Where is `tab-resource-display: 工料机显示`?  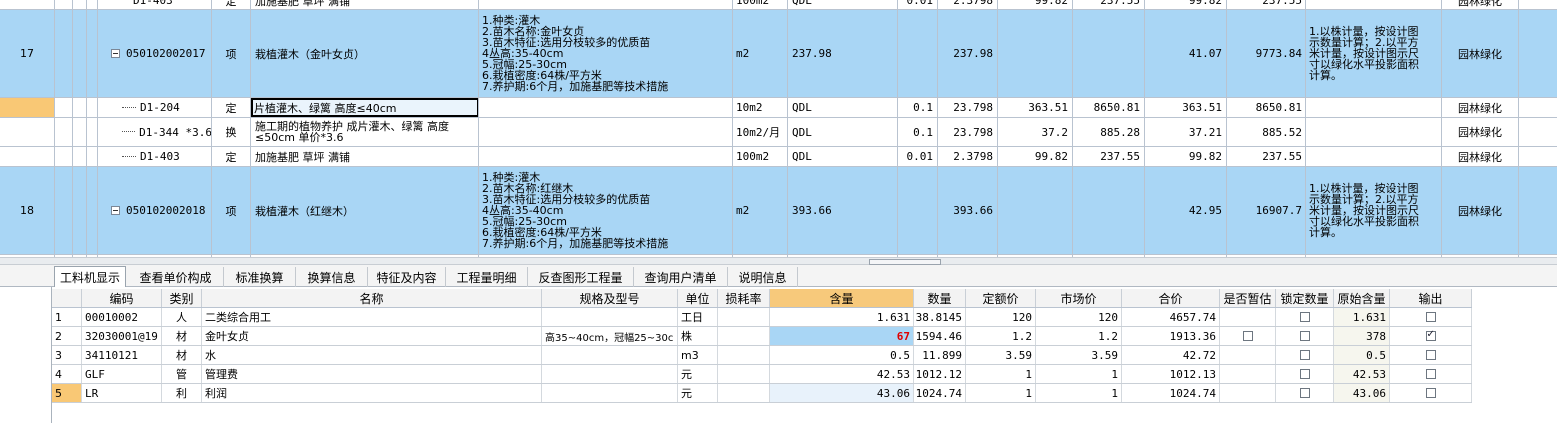
tab-resource-display: 工料机显示 is located at coordinates (90, 276).